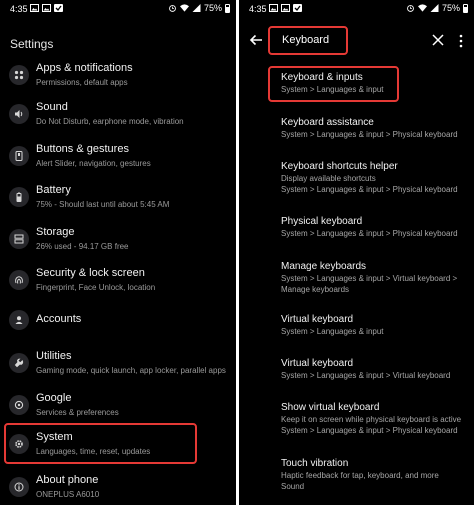  I want to click on settings-item-subtitle: Permissions, default apps, so click(82, 82).